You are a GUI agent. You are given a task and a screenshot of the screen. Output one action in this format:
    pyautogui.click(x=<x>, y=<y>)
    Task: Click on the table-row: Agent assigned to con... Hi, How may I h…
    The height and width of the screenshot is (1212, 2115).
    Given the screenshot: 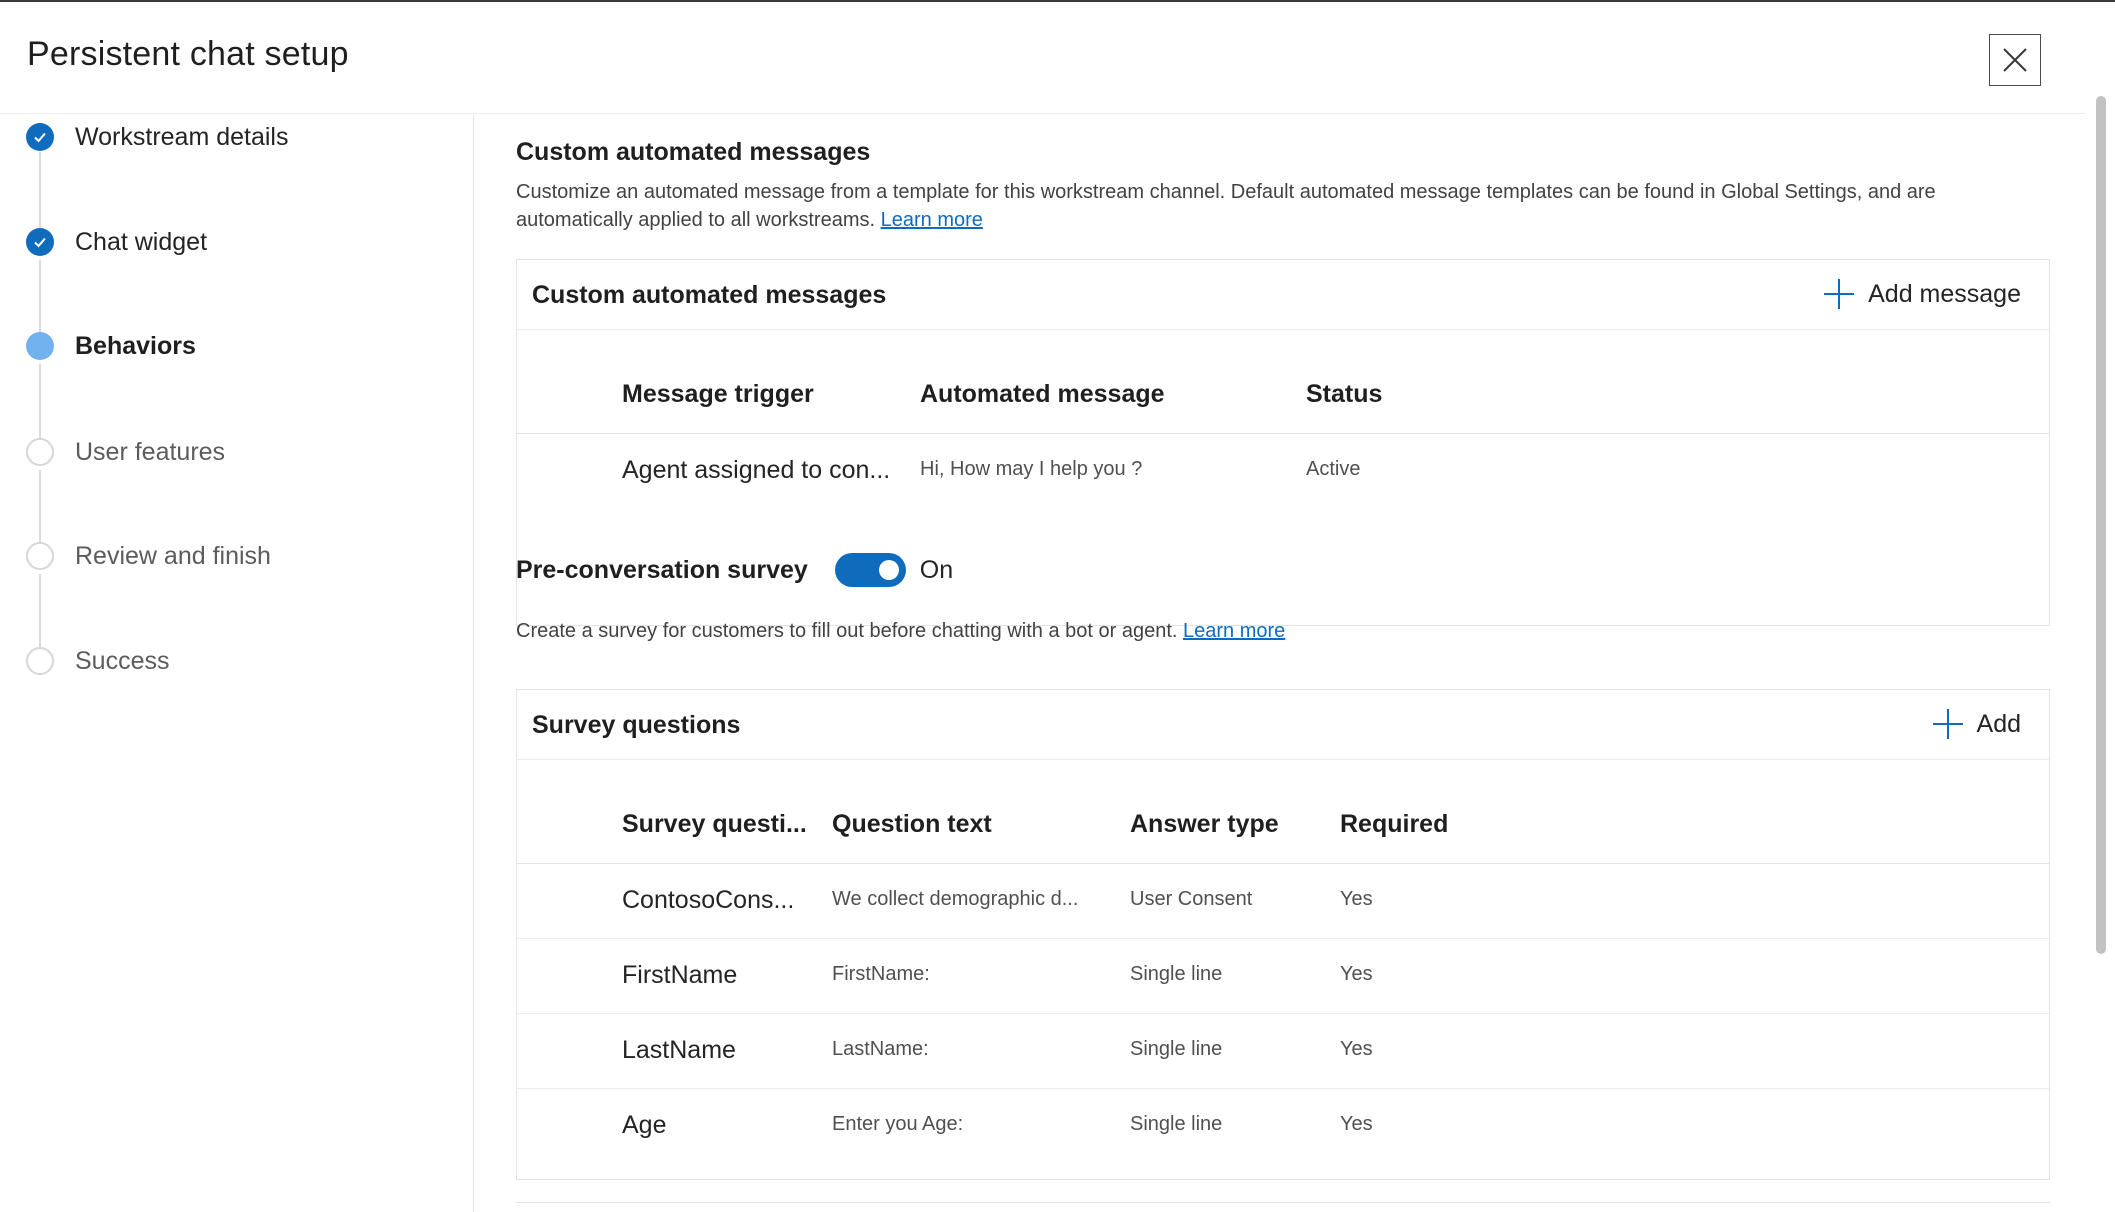 What is the action you would take?
    pyautogui.click(x=1283, y=471)
    